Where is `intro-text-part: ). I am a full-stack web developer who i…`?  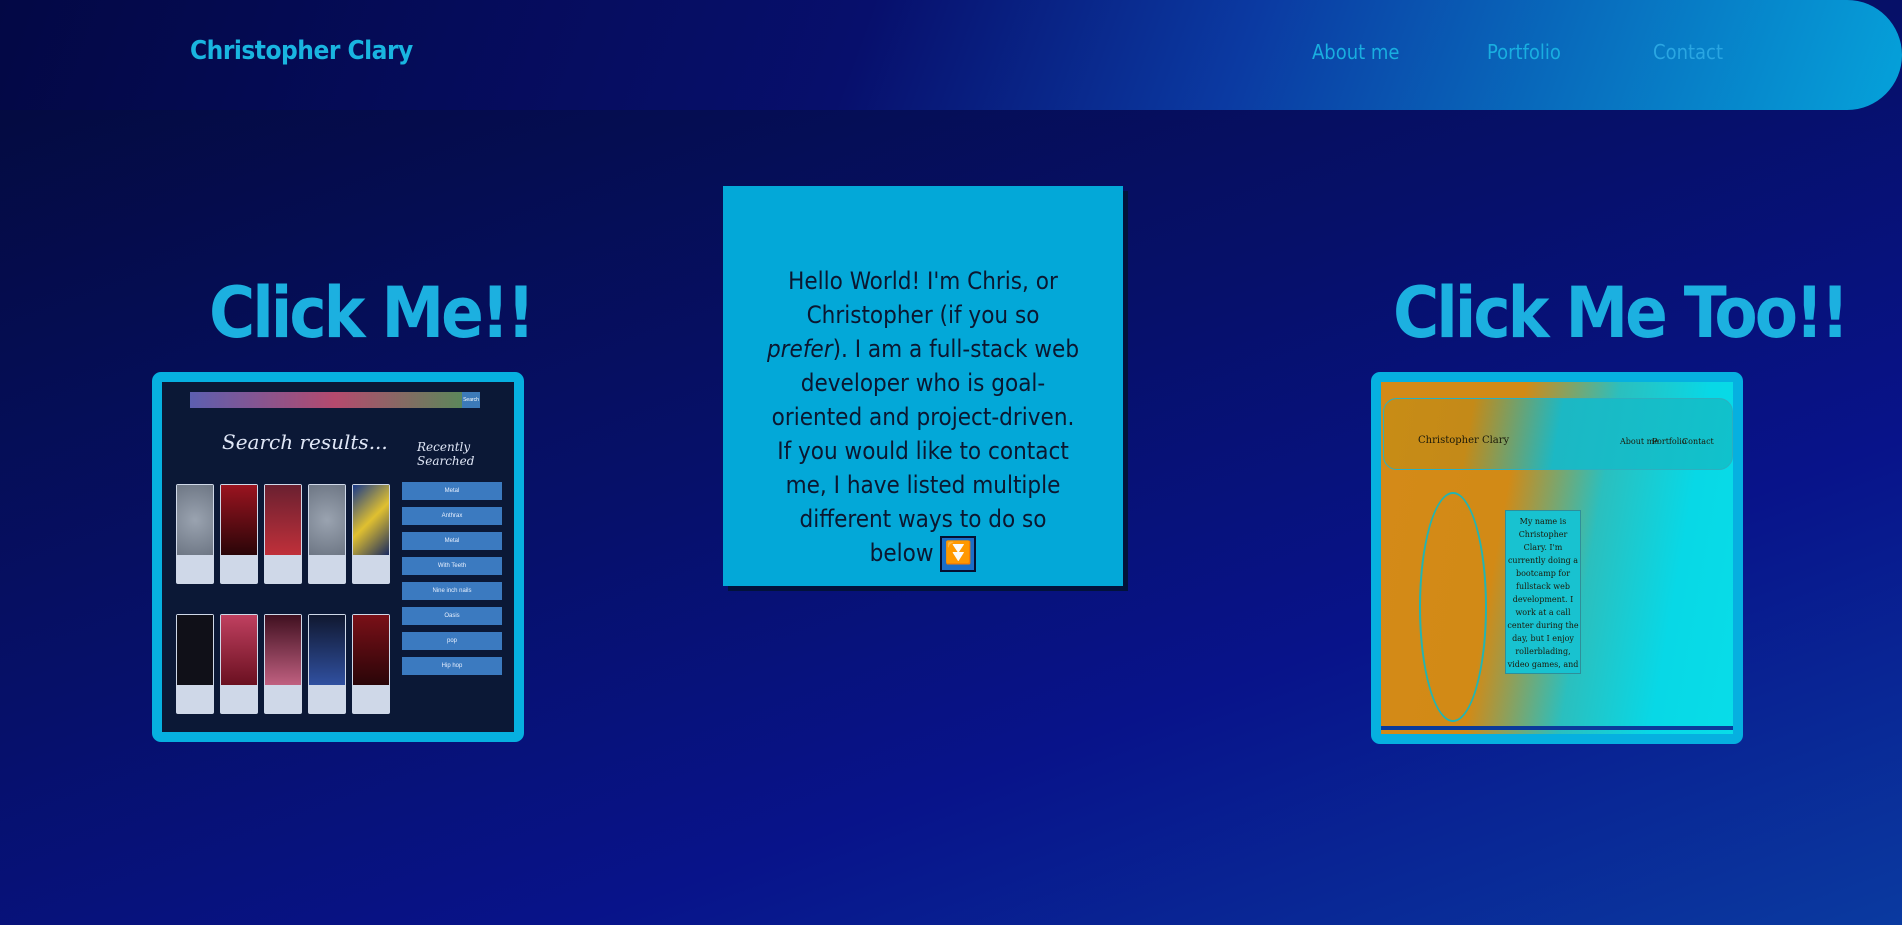
intro-text-part: ). I am a full-stack web developer who i… is located at coordinates (925, 451).